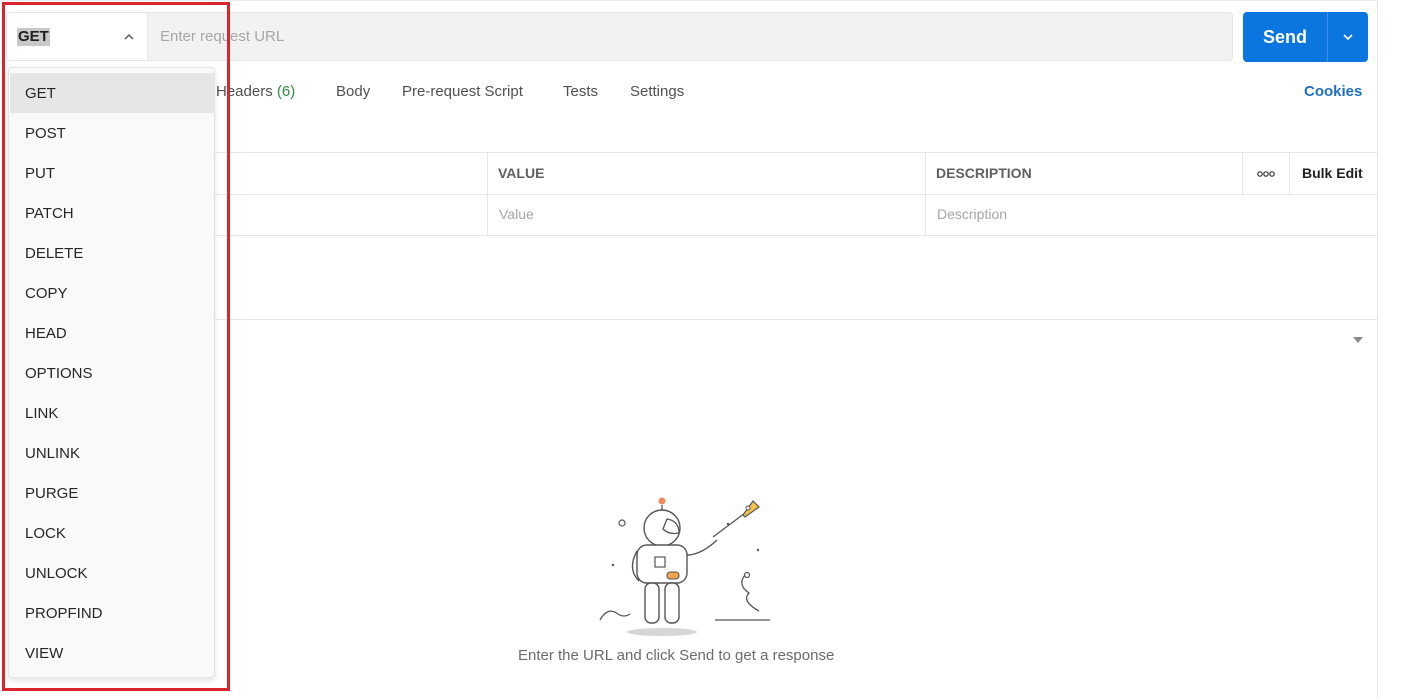 The width and height of the screenshot is (1425, 698). Describe the element at coordinates (112, 333) in the screenshot. I see `method-option-head: HEAD` at that location.